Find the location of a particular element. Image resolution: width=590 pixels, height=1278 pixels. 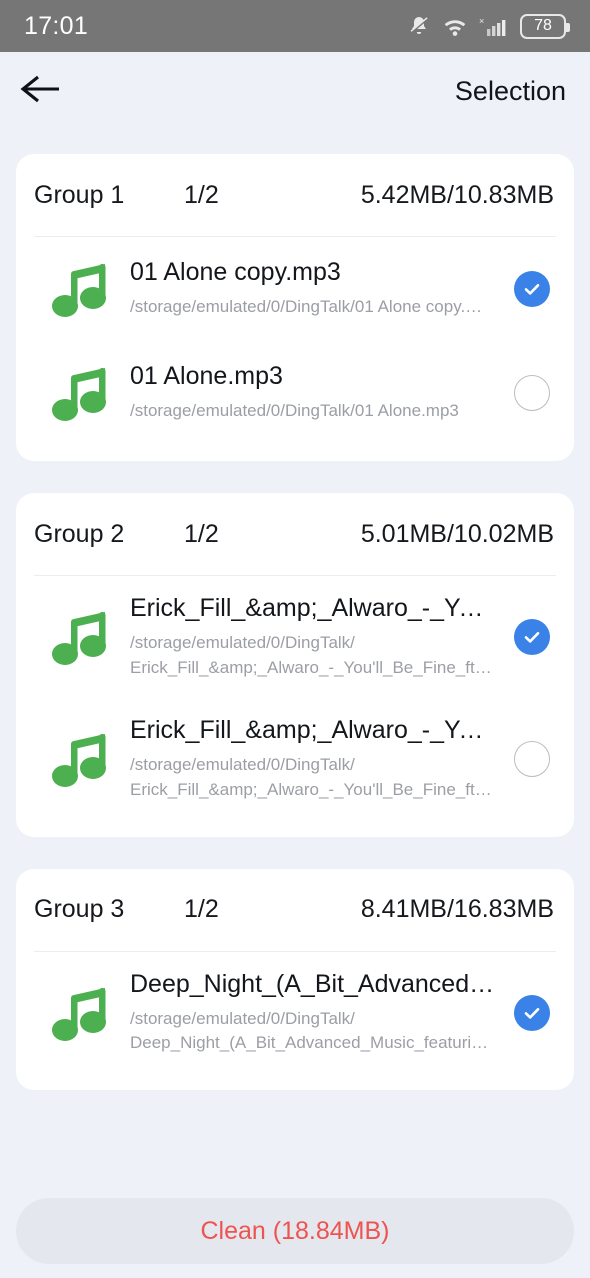

page-title: Selection is located at coordinates (510, 90).